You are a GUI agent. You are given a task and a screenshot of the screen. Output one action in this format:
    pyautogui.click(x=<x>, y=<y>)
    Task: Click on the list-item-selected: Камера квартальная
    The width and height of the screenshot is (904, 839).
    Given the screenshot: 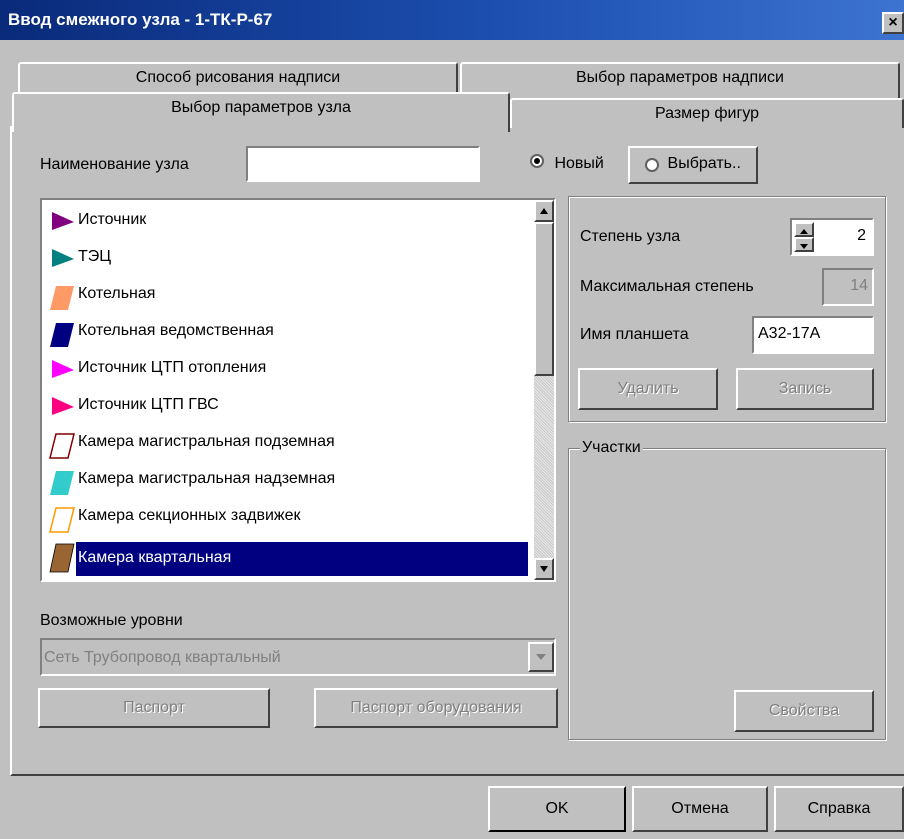 What is the action you would take?
    pyautogui.click(x=302, y=559)
    